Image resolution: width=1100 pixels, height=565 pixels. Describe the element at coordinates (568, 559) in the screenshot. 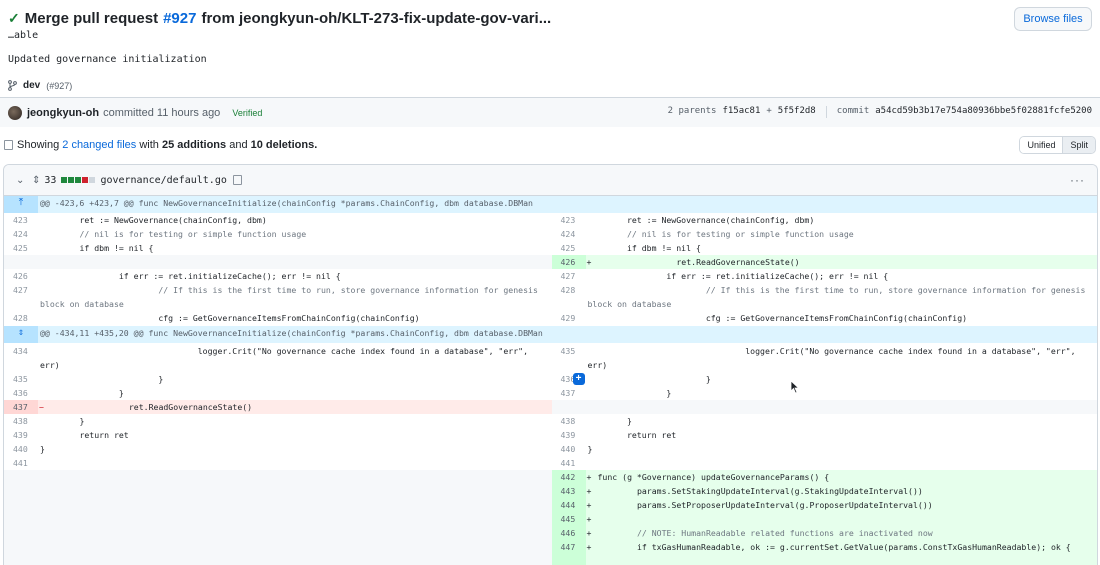

I see `line-number` at that location.